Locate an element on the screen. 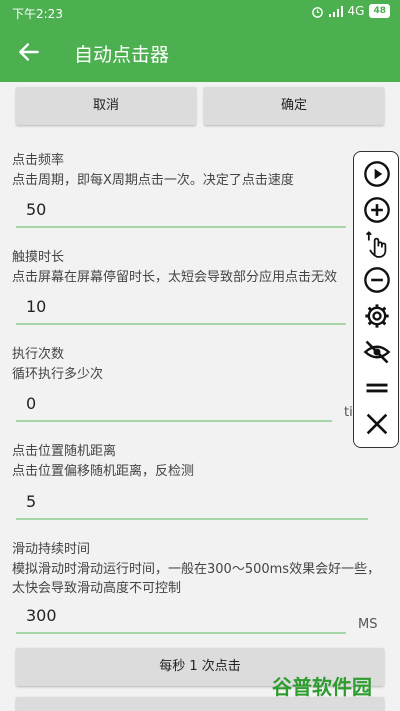  setting-title-swipe-duration: 滑动持续时间 is located at coordinates (51, 549).